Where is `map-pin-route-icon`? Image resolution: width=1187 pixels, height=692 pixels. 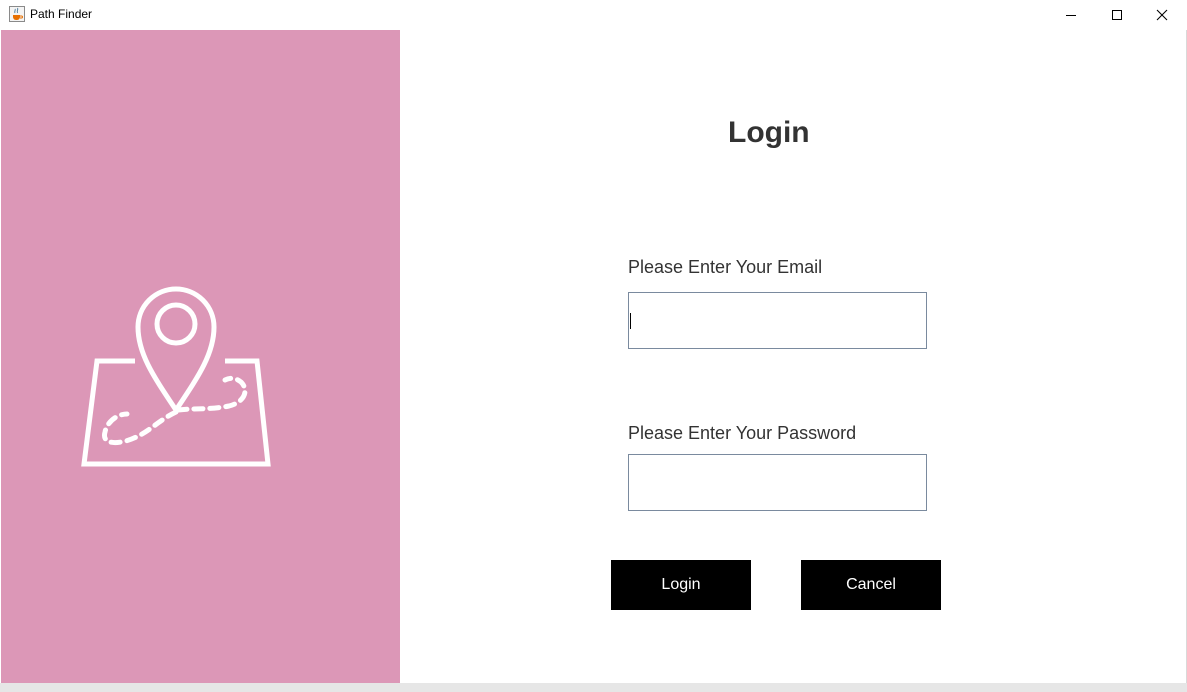 map-pin-route-icon is located at coordinates (176, 376).